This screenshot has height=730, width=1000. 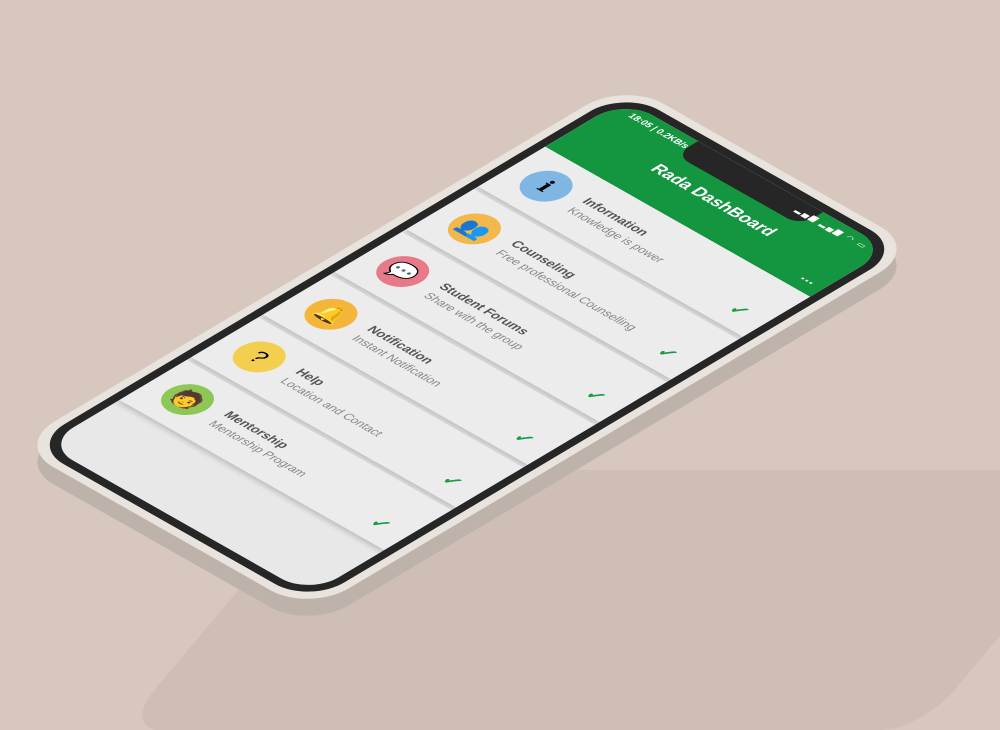 I want to click on notification-icon: 🔔, so click(x=331, y=314).